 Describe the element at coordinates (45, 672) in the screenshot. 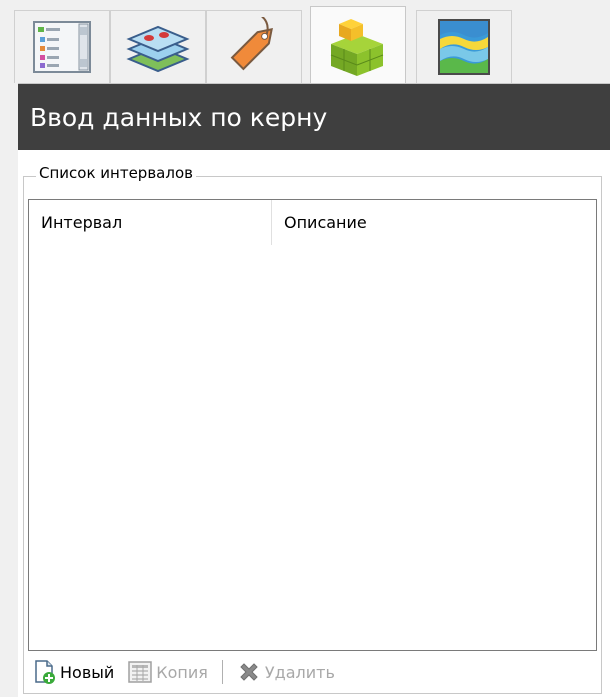

I see `new-document-icon` at that location.